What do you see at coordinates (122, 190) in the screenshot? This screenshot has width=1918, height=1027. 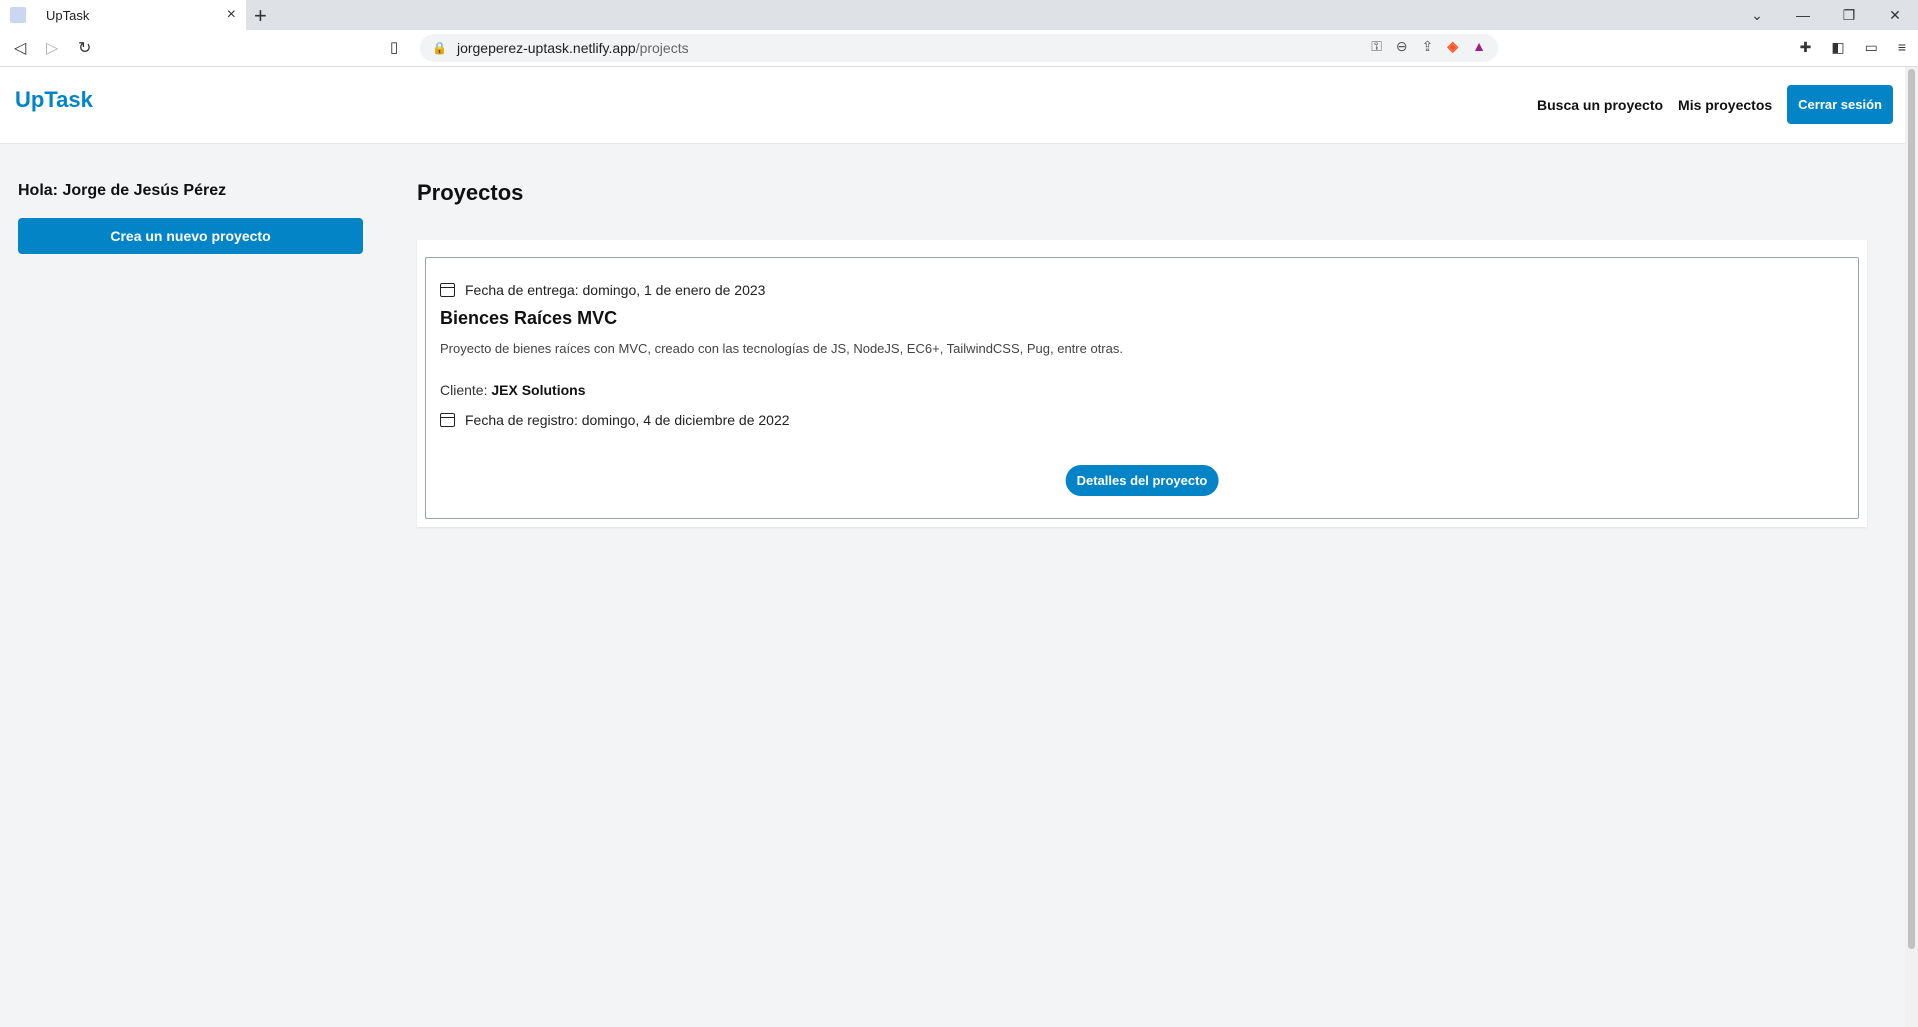 I see `greeting: Hola: Jorge de Jesús Pérez` at bounding box center [122, 190].